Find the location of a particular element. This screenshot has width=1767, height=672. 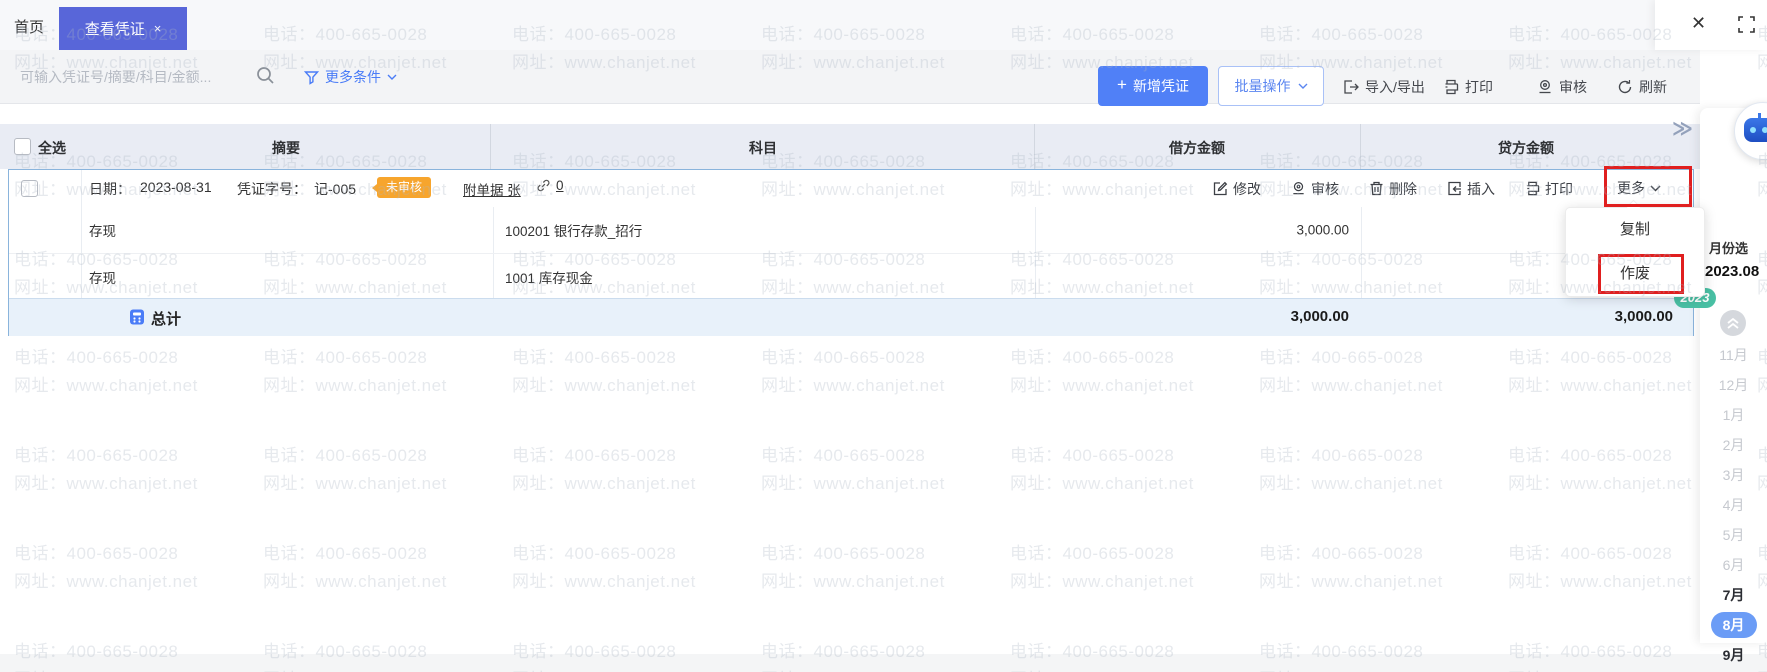

插入-action-button: 插入 is located at coordinates (1471, 189).